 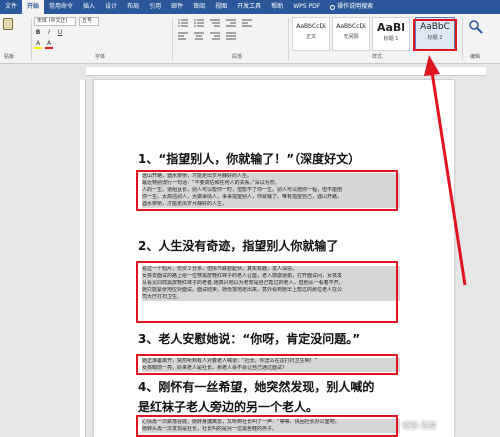 What do you see at coordinates (9, 57) in the screenshot?
I see `clipboard-group-label: 贴板` at bounding box center [9, 57].